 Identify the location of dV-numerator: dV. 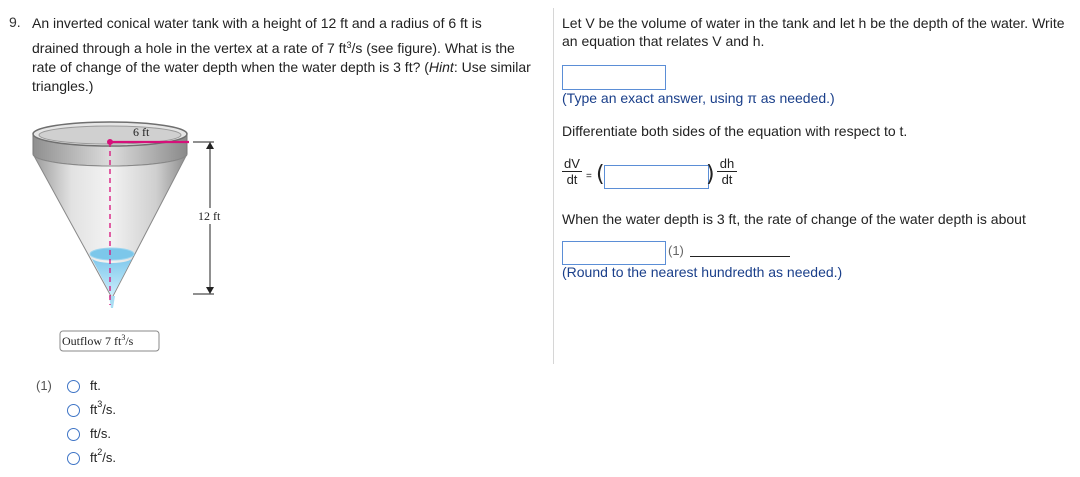
(572, 163).